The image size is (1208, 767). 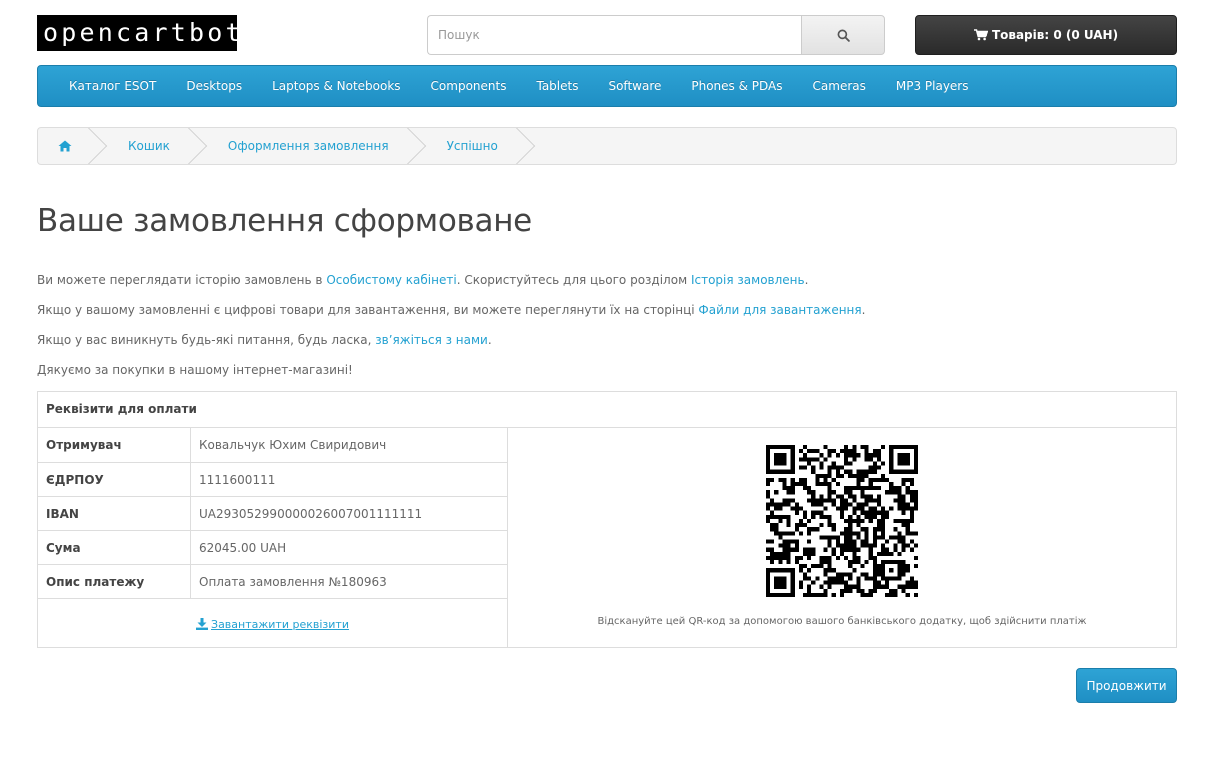 I want to click on menu-item-phones: Phones & PDAs, so click(x=736, y=86).